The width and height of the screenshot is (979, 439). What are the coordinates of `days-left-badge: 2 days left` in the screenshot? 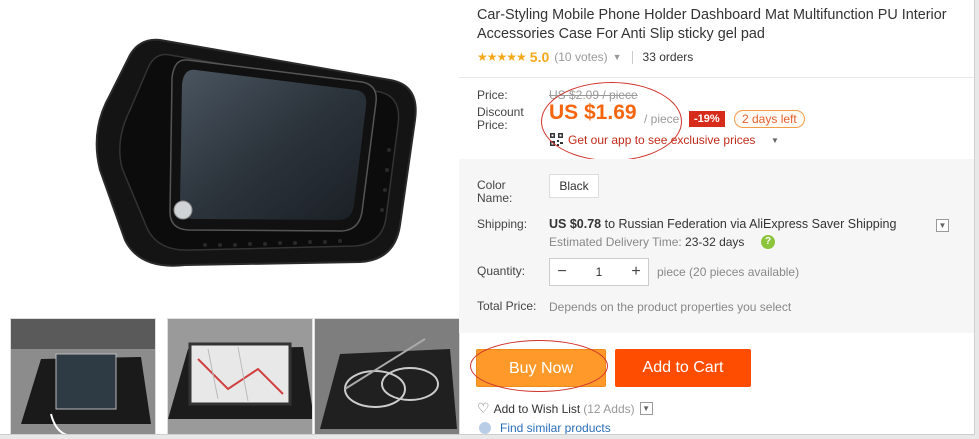 It's located at (769, 119).